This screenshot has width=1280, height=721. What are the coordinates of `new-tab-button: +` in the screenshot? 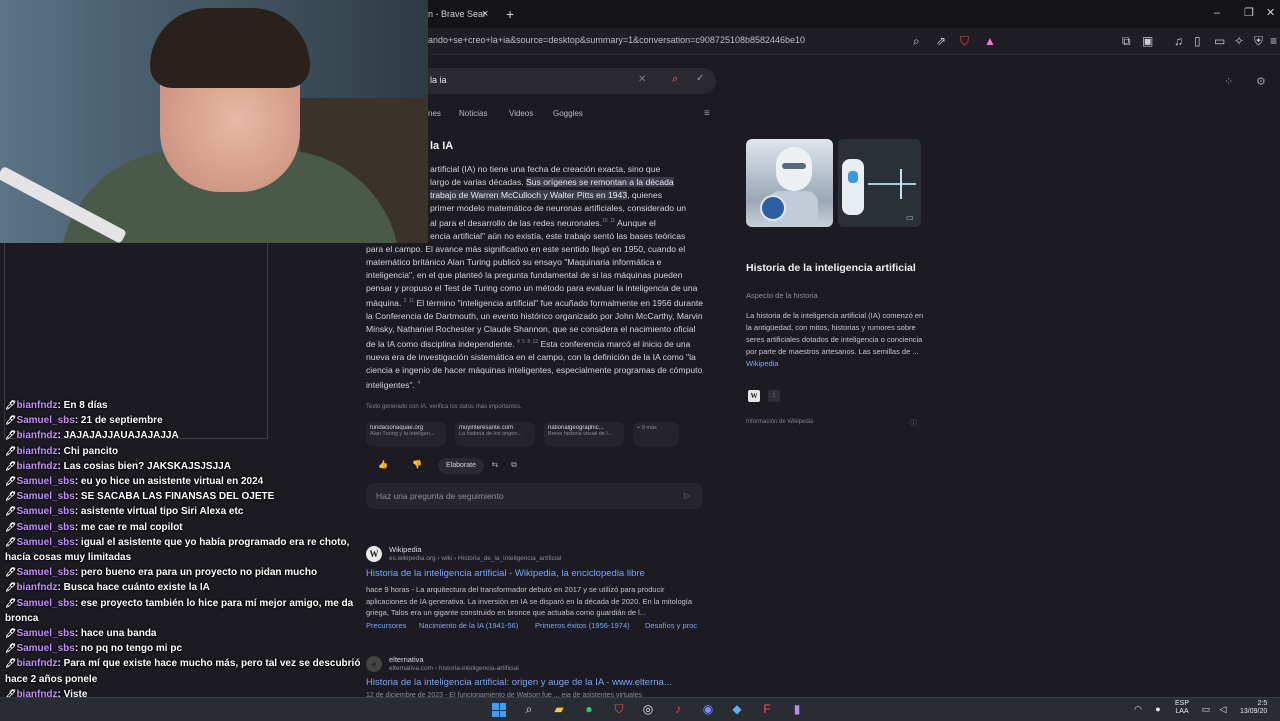 It's located at (510, 14).